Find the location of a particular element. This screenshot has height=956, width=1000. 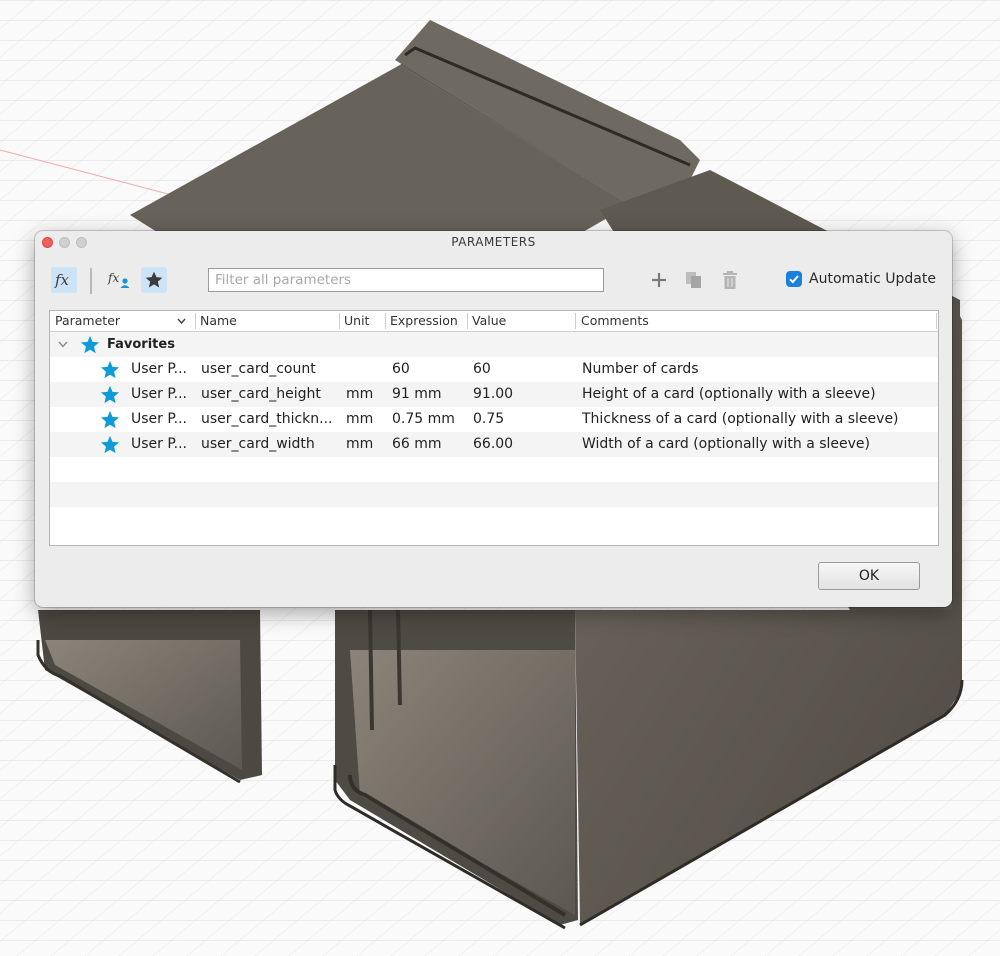

copy-parameter-button is located at coordinates (694, 280).